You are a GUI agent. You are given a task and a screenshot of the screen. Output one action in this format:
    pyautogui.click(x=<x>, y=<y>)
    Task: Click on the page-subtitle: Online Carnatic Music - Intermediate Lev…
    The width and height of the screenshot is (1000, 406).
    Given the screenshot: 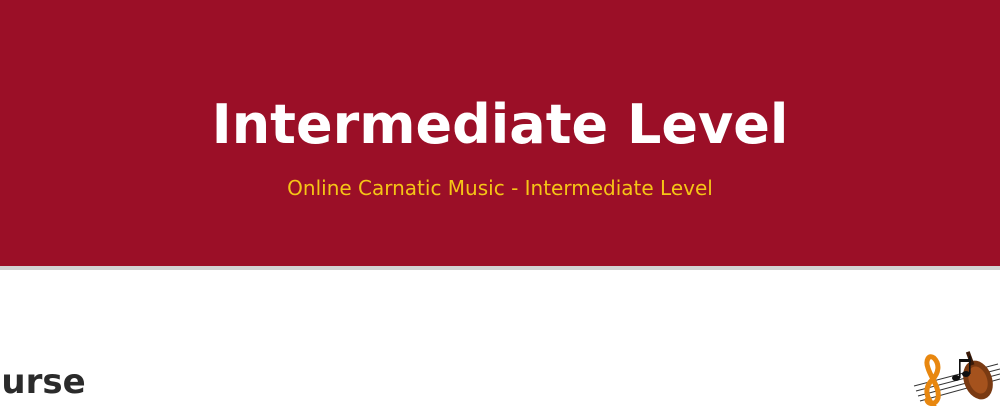 What is the action you would take?
    pyautogui.click(x=500, y=188)
    